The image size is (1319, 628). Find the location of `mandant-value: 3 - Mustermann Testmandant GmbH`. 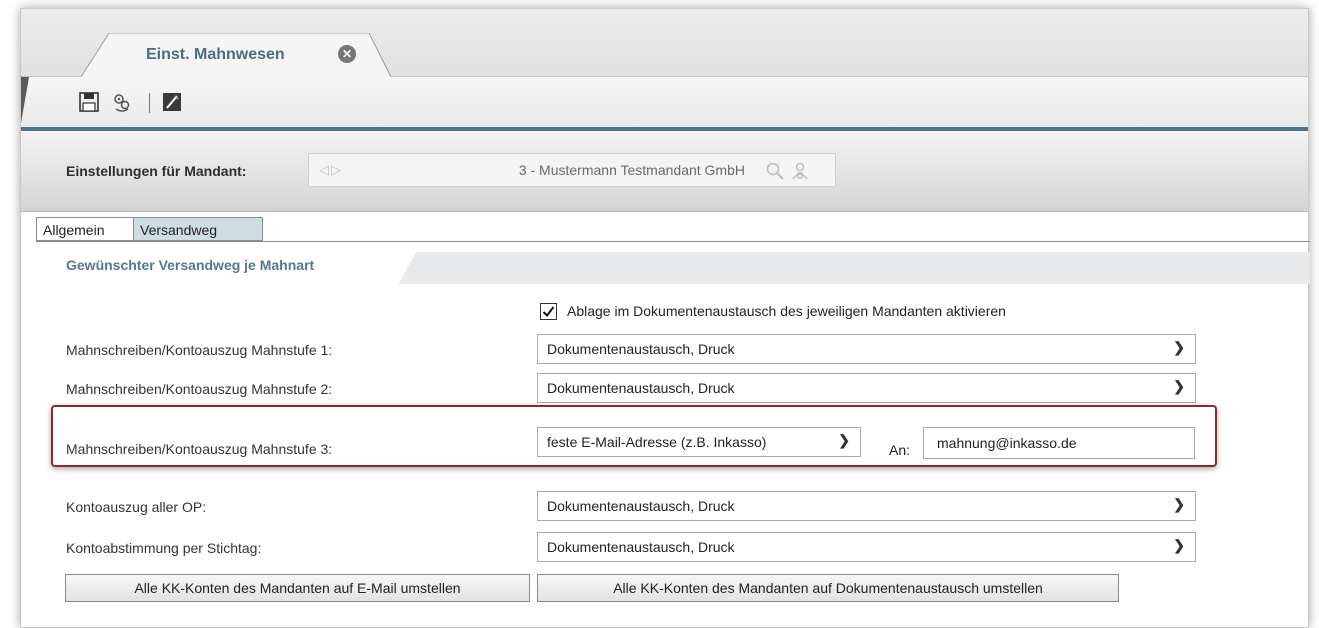

mandant-value: 3 - Mustermann Testmandant GmbH is located at coordinates (631, 170).